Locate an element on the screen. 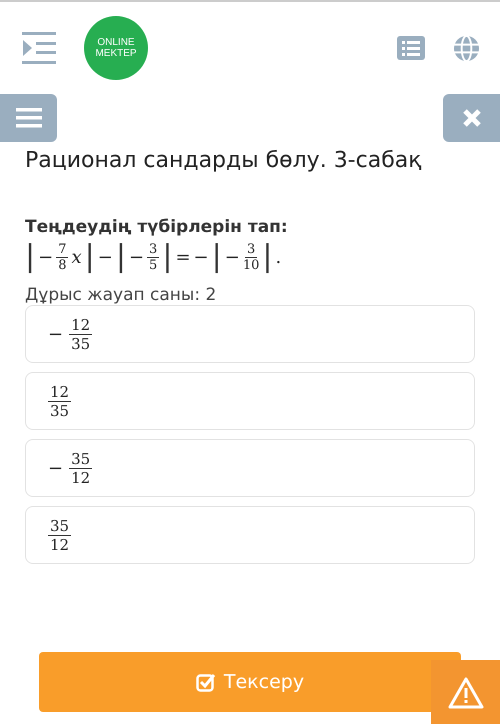 The image size is (500, 724). math-variable: x is located at coordinates (76, 257).